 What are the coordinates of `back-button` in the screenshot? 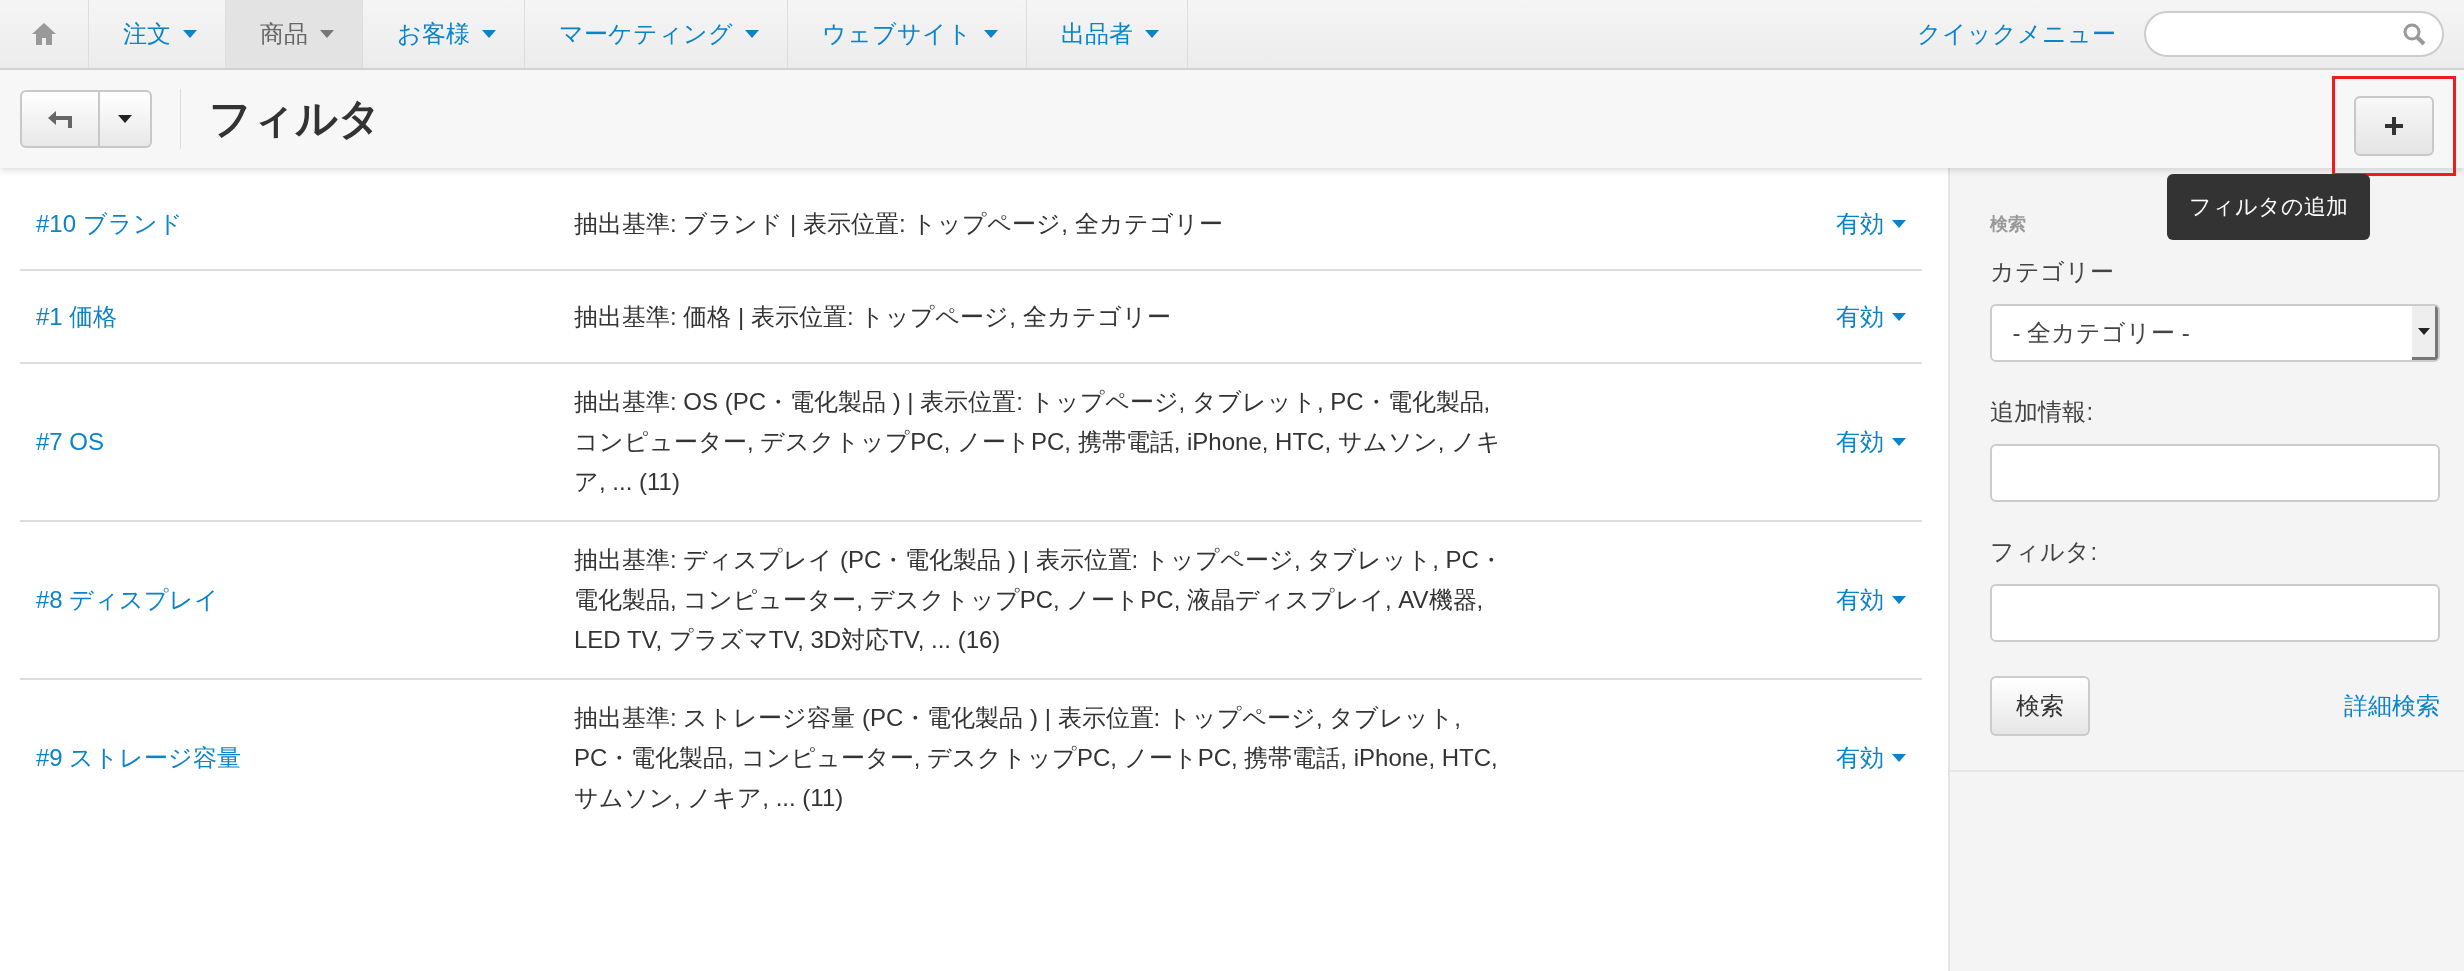 It's located at (60, 119).